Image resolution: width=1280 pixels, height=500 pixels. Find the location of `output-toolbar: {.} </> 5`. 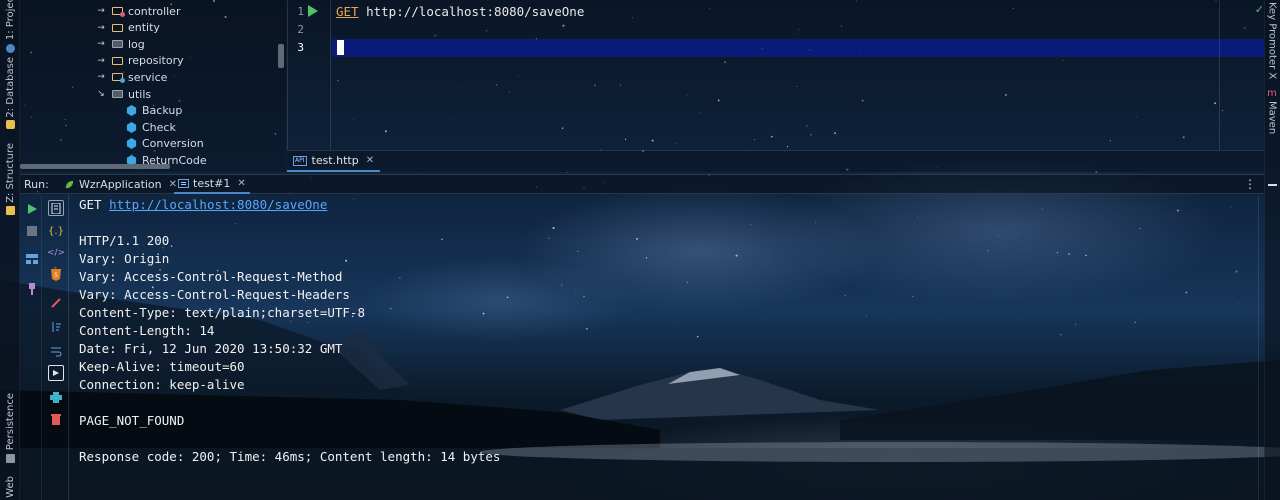

output-toolbar: {.} </> 5 is located at coordinates (56, 347).